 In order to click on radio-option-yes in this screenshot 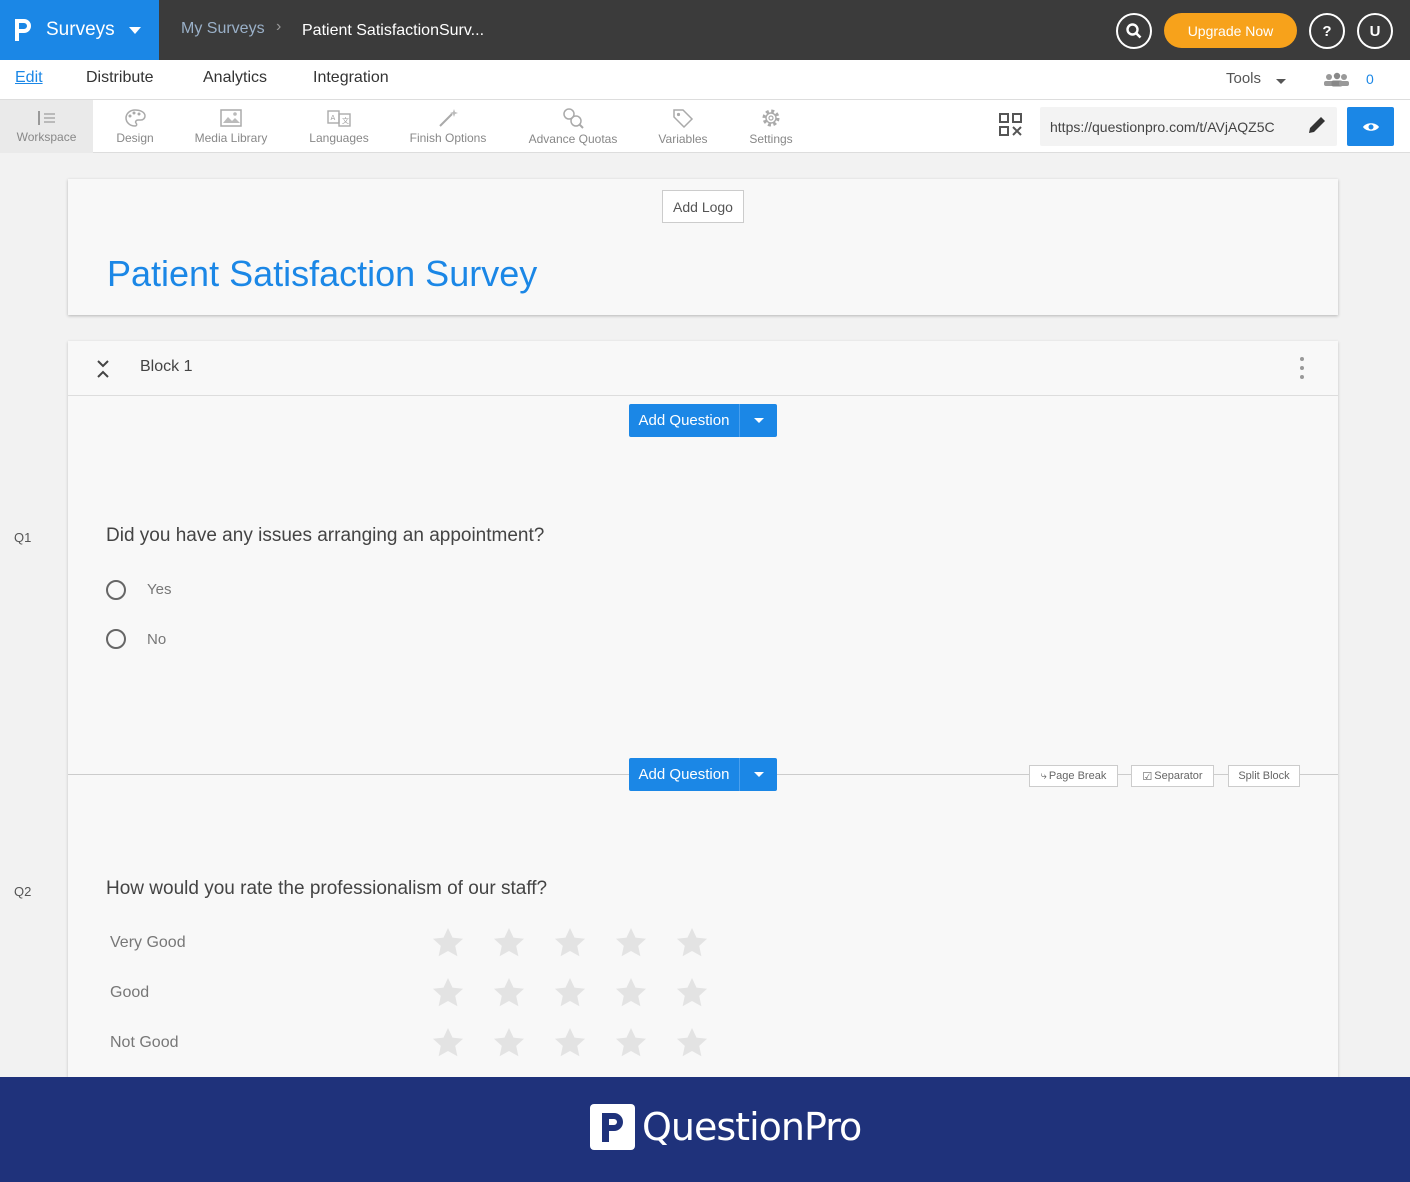, I will do `click(116, 590)`.